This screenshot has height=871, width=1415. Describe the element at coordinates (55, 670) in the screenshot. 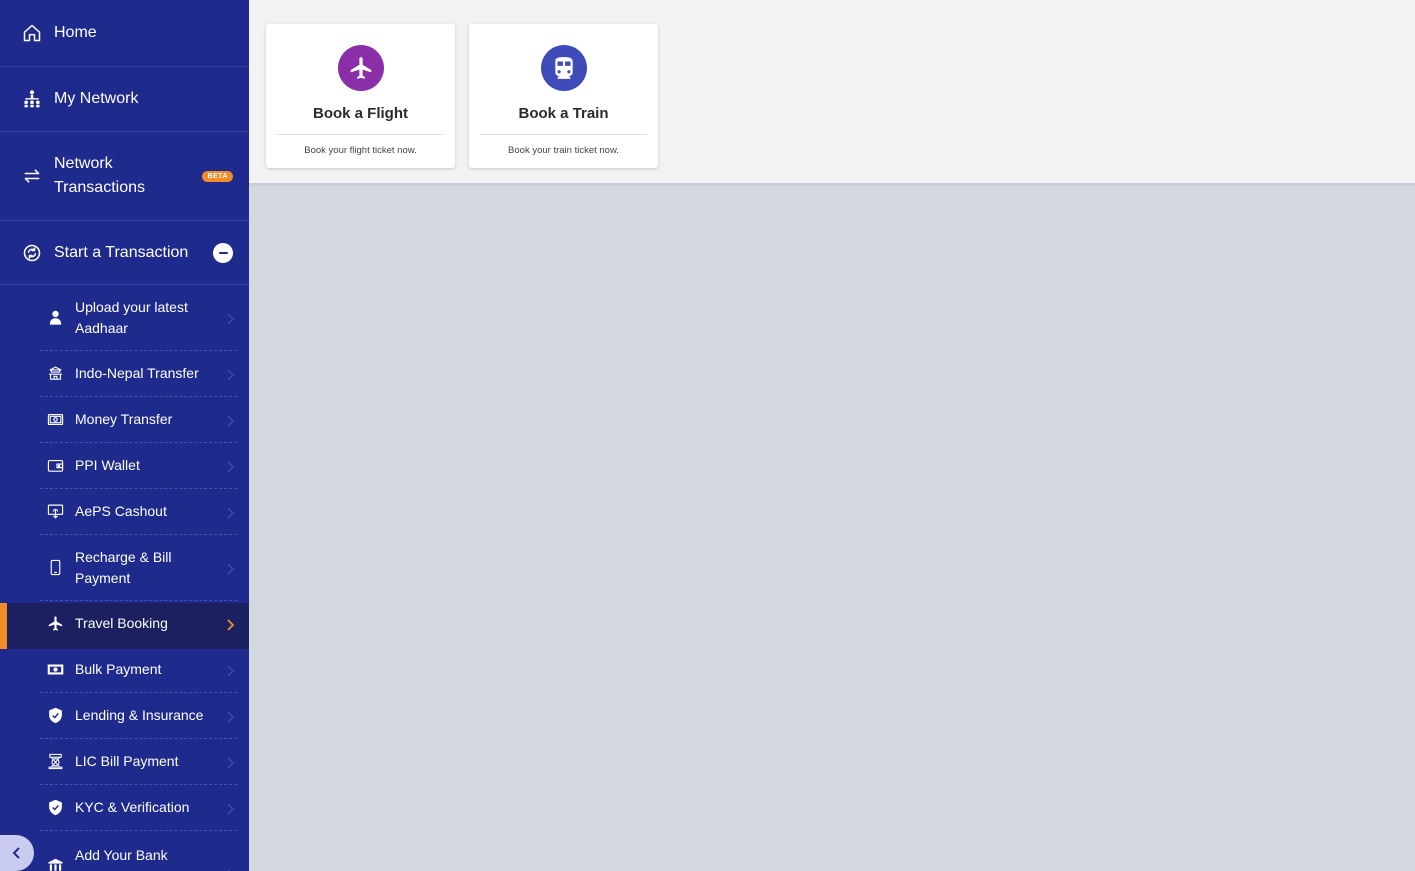

I see `money-icon` at that location.